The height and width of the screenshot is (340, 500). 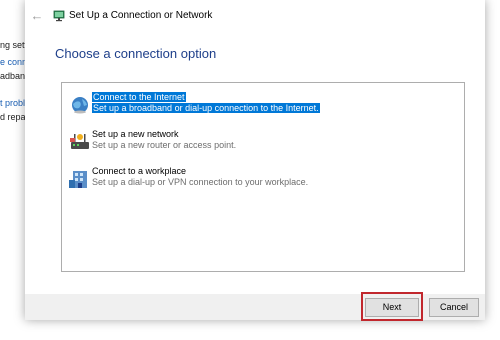 I want to click on background-link: t probl, so click(x=12, y=103).